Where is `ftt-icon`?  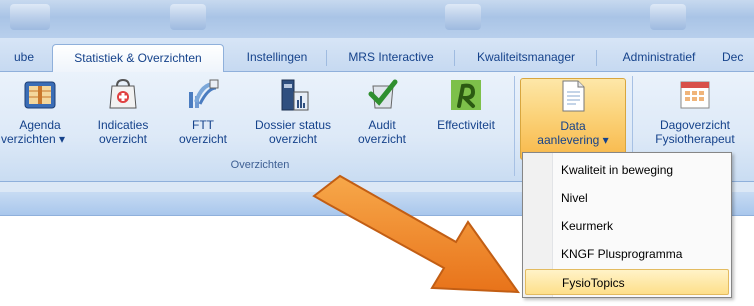
ftt-icon is located at coordinates (204, 93).